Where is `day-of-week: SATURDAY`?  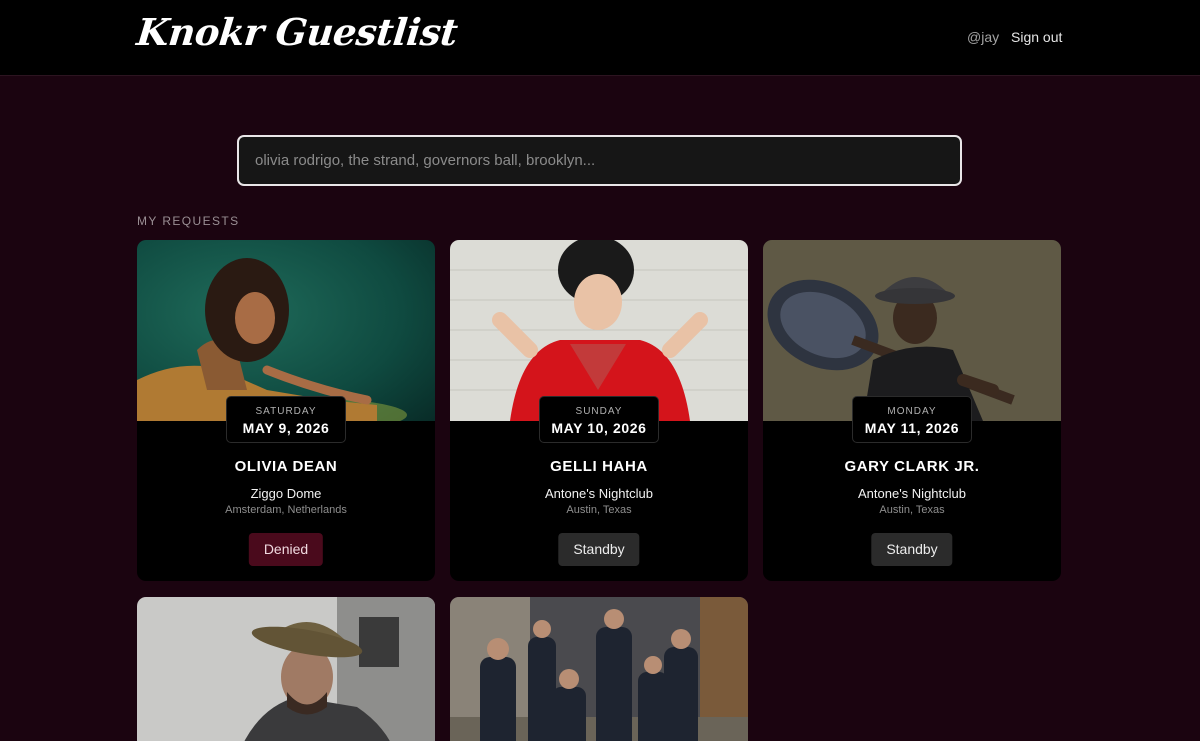 day-of-week: SATURDAY is located at coordinates (286, 411).